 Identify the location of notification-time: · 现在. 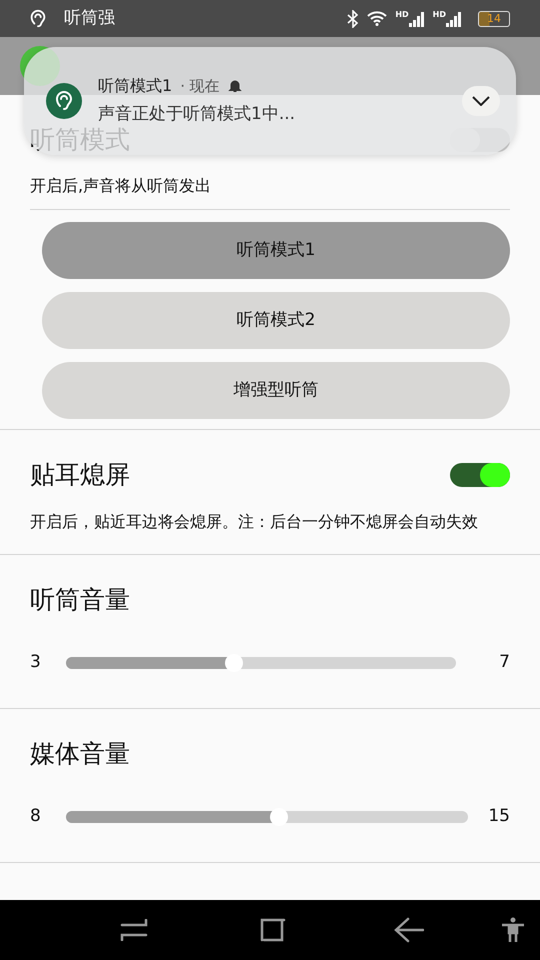
(200, 86).